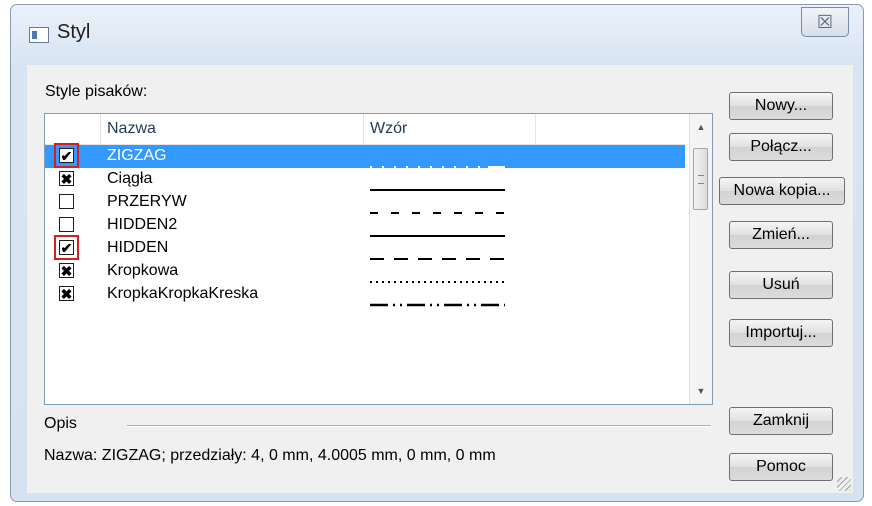 The width and height of the screenshot is (872, 506). I want to click on column-header-pattern: Wzór, so click(450, 129).